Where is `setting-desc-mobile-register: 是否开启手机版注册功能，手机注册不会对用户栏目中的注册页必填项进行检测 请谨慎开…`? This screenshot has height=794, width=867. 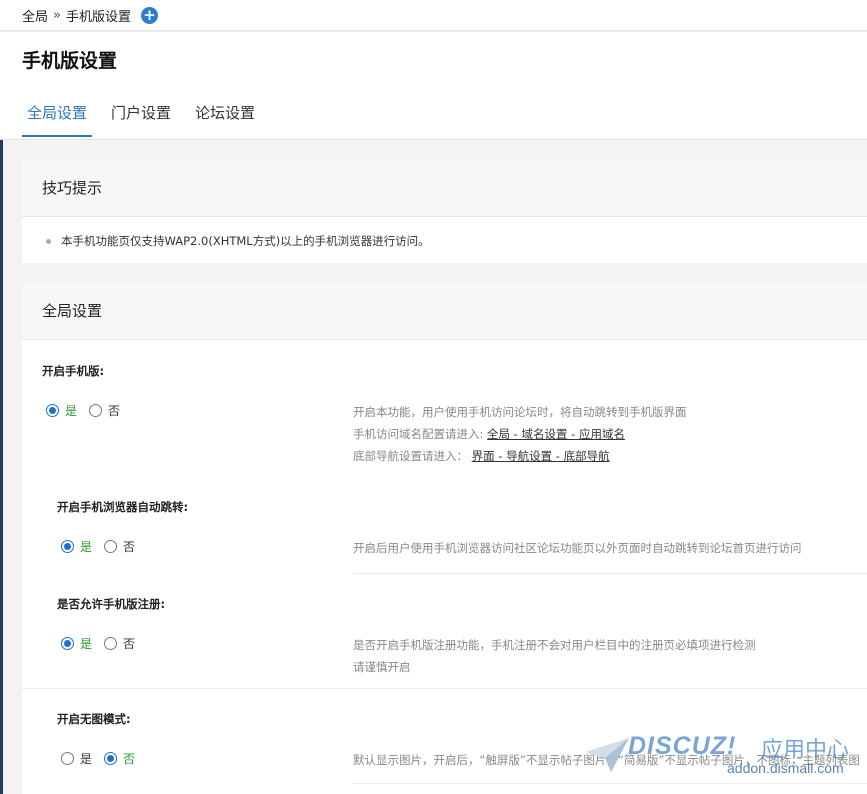
setting-desc-mobile-register: 是否开启手机版注册功能，手机注册不会对用户栏目中的注册页必填项进行检测 请谨慎开… is located at coordinates (554, 656).